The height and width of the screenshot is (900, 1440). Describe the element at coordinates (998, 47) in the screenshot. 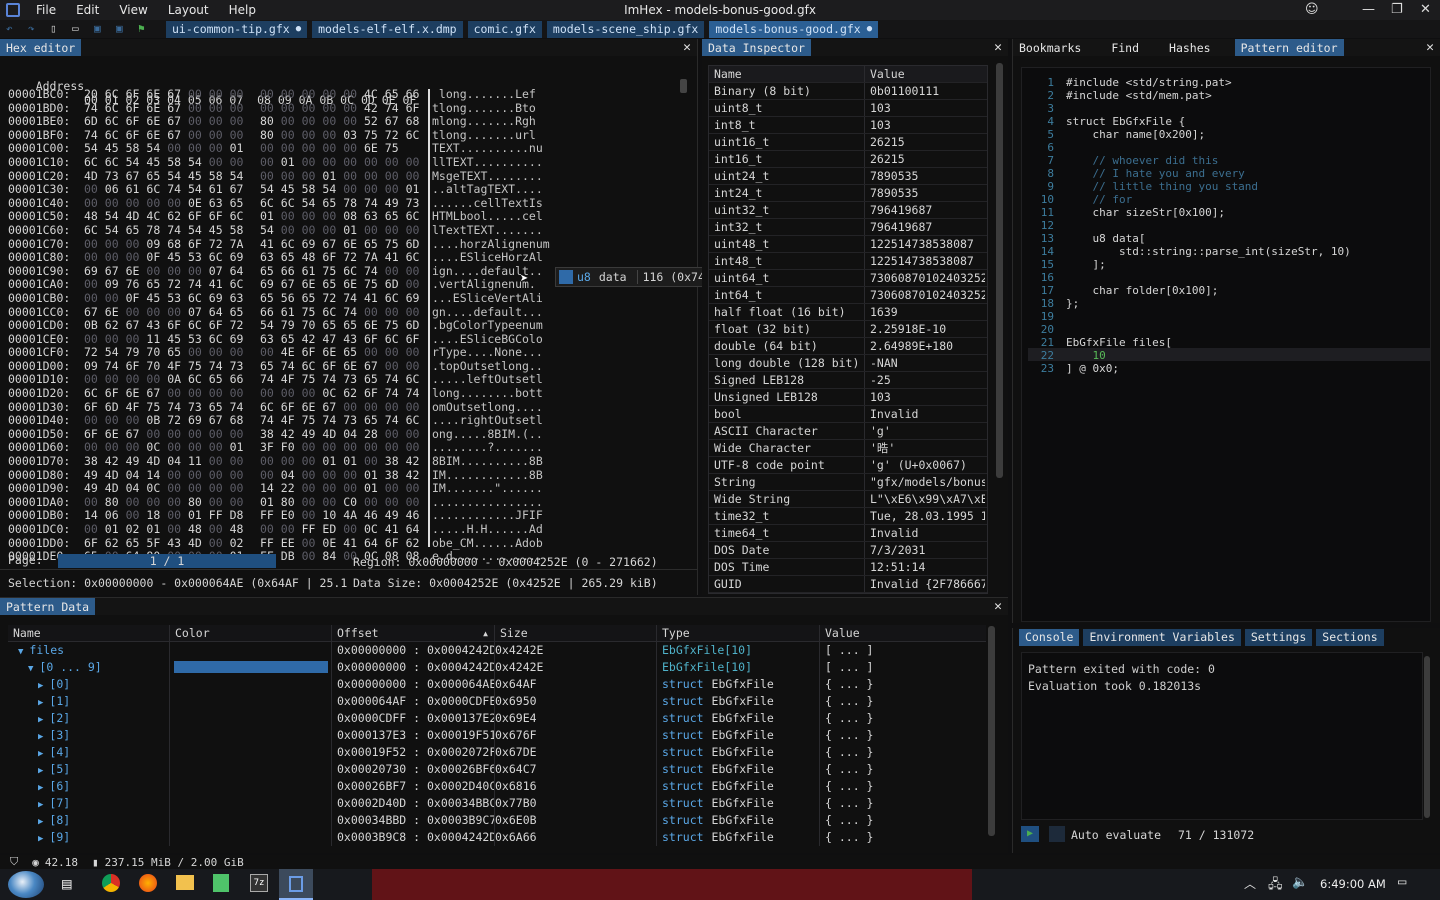

I see `close-data-inspector-icon: ✕` at that location.